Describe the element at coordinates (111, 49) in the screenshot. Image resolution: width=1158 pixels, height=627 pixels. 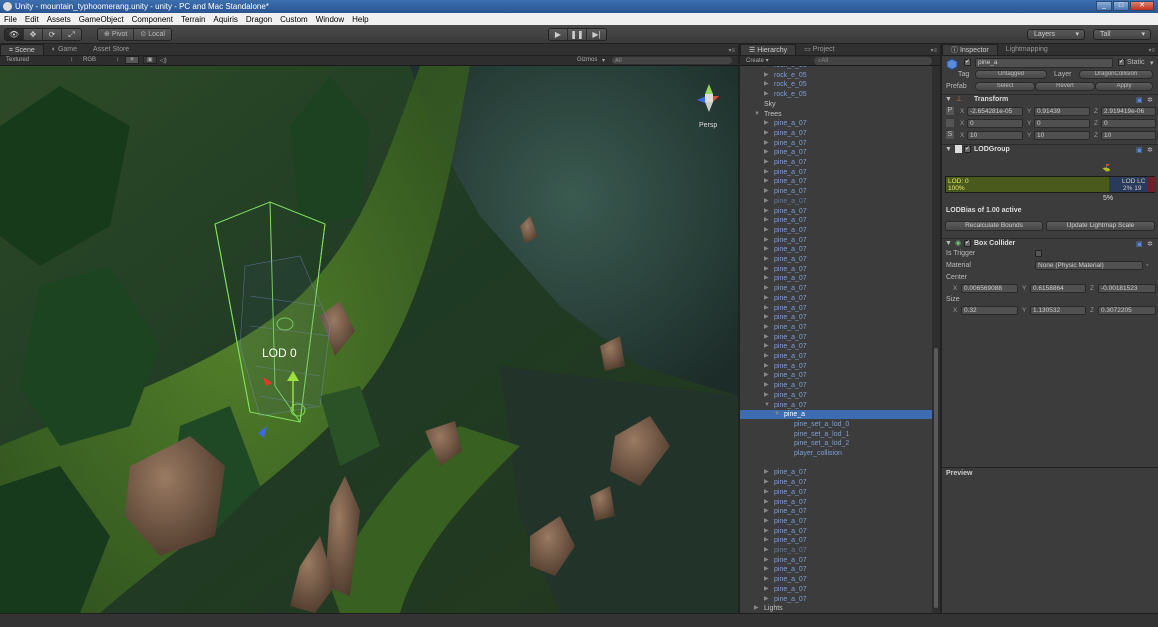
I see `tab-asset-store: Asset Store` at that location.